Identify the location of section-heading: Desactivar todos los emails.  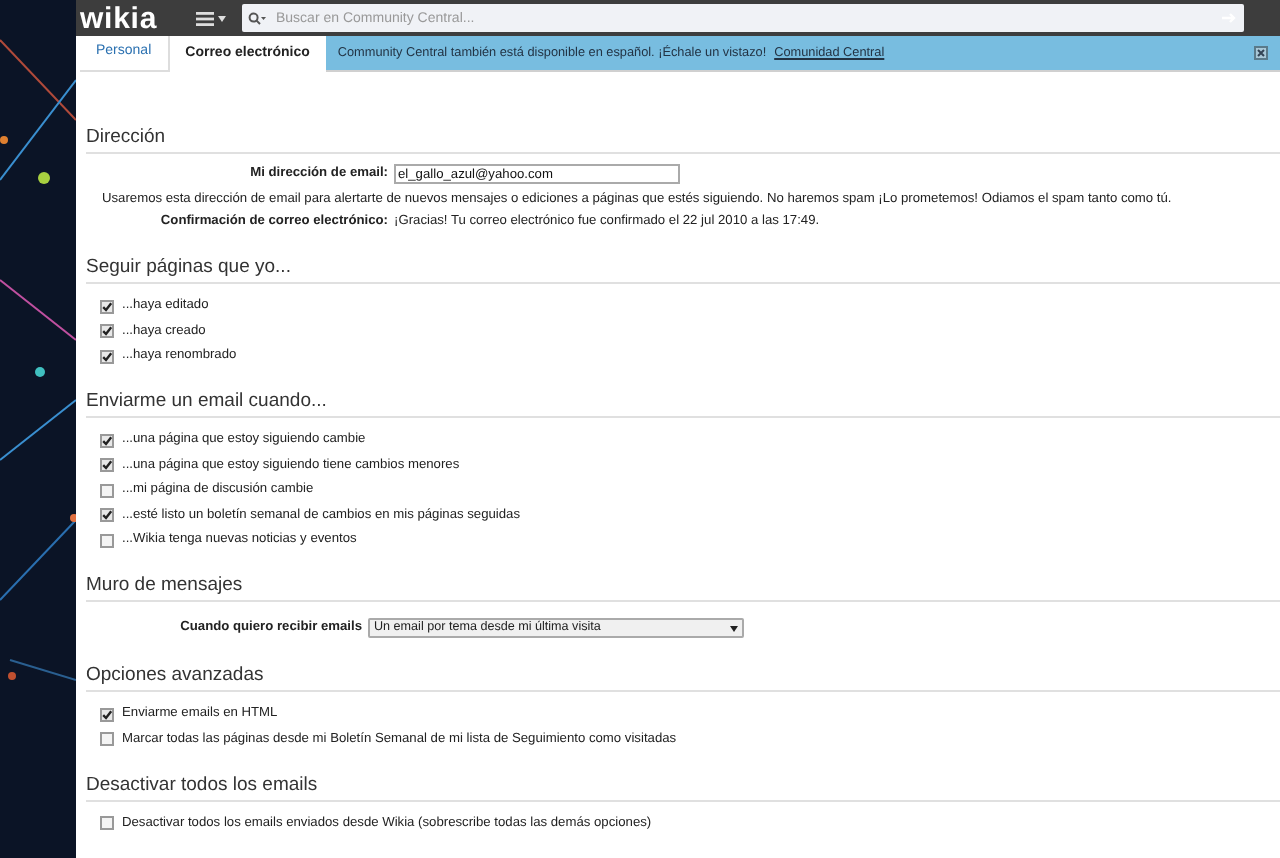
(683, 787).